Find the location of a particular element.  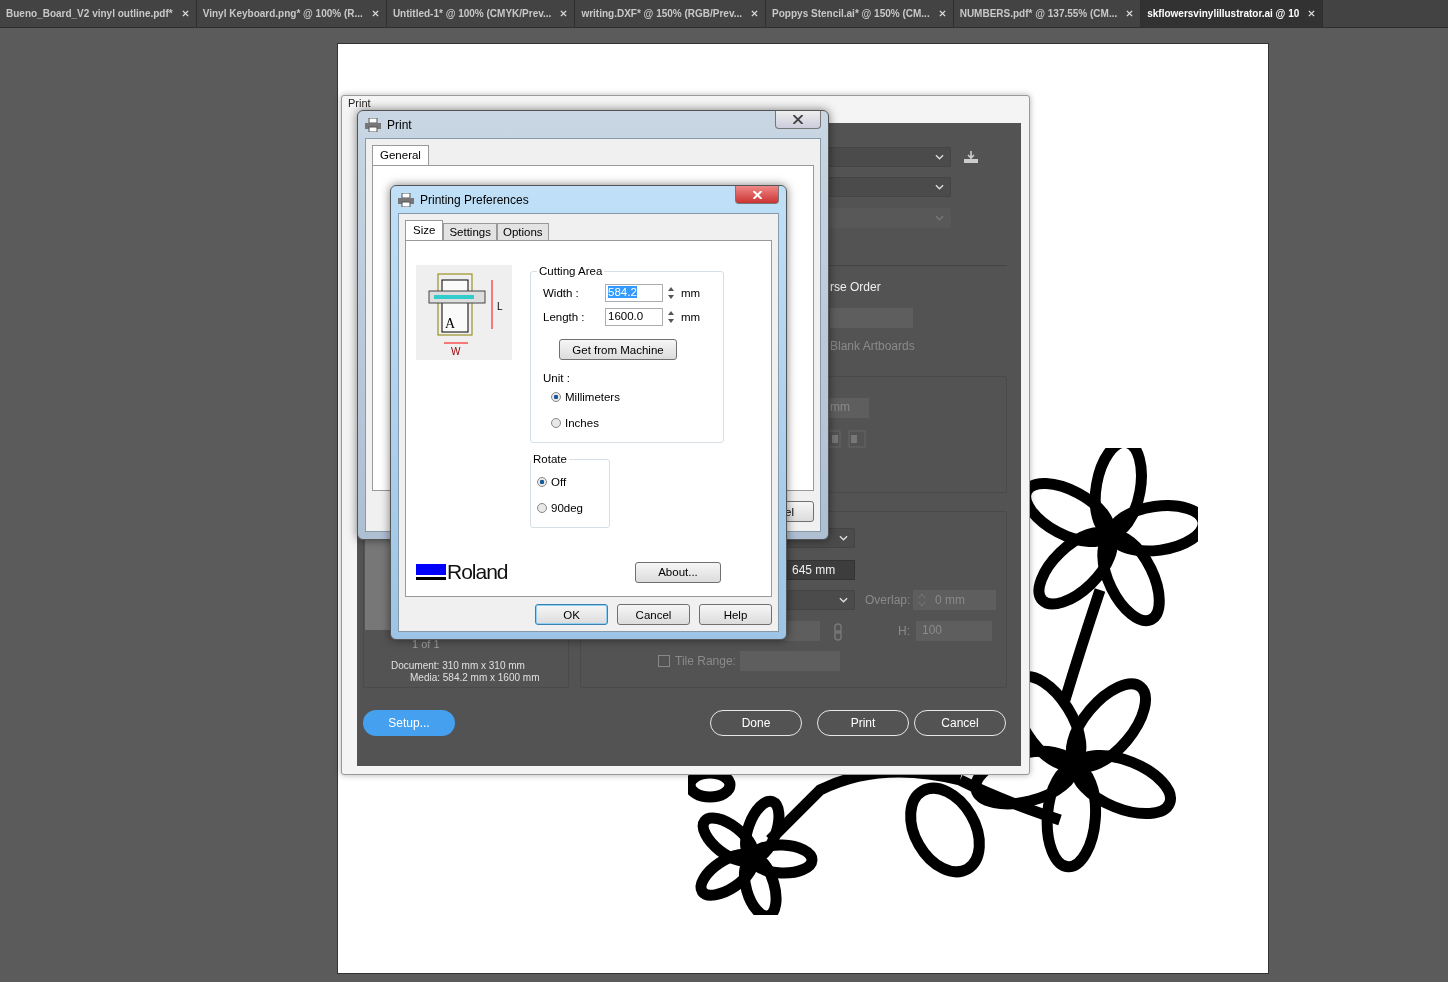

option-label: rse Order is located at coordinates (855, 287).